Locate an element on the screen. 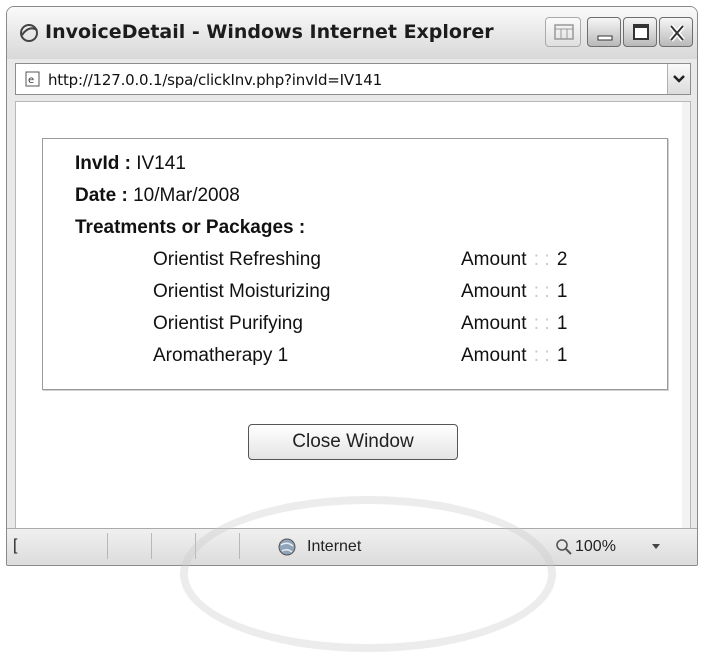 The height and width of the screenshot is (652, 704). close-window-x-button is located at coordinates (676, 32).